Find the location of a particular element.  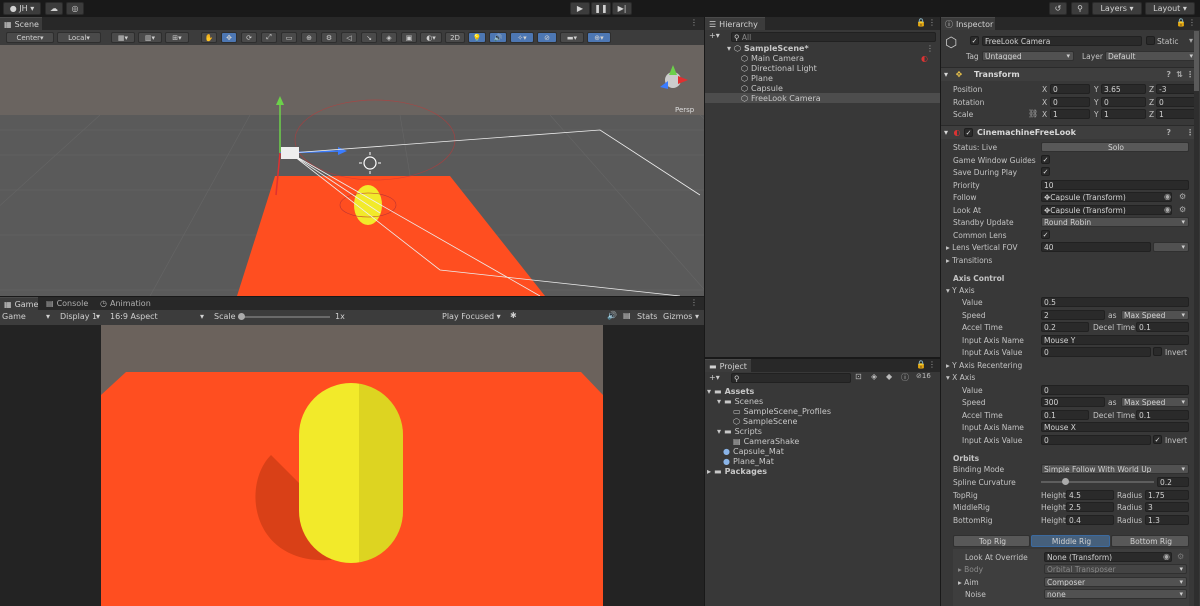

y-input-name-field: Mouse Y is located at coordinates (1115, 340).